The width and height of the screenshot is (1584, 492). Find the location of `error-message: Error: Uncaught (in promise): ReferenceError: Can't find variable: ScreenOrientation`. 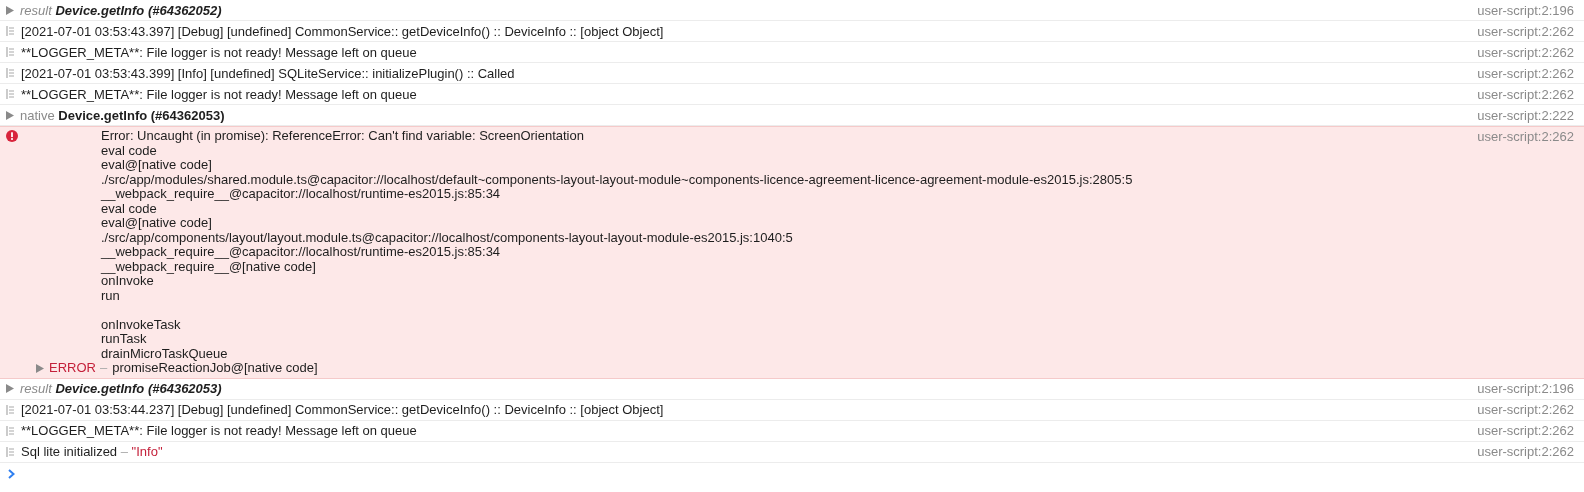

error-message: Error: Uncaught (in promise): ReferenceError: Can't find variable: ScreenOrientation is located at coordinates (342, 136).